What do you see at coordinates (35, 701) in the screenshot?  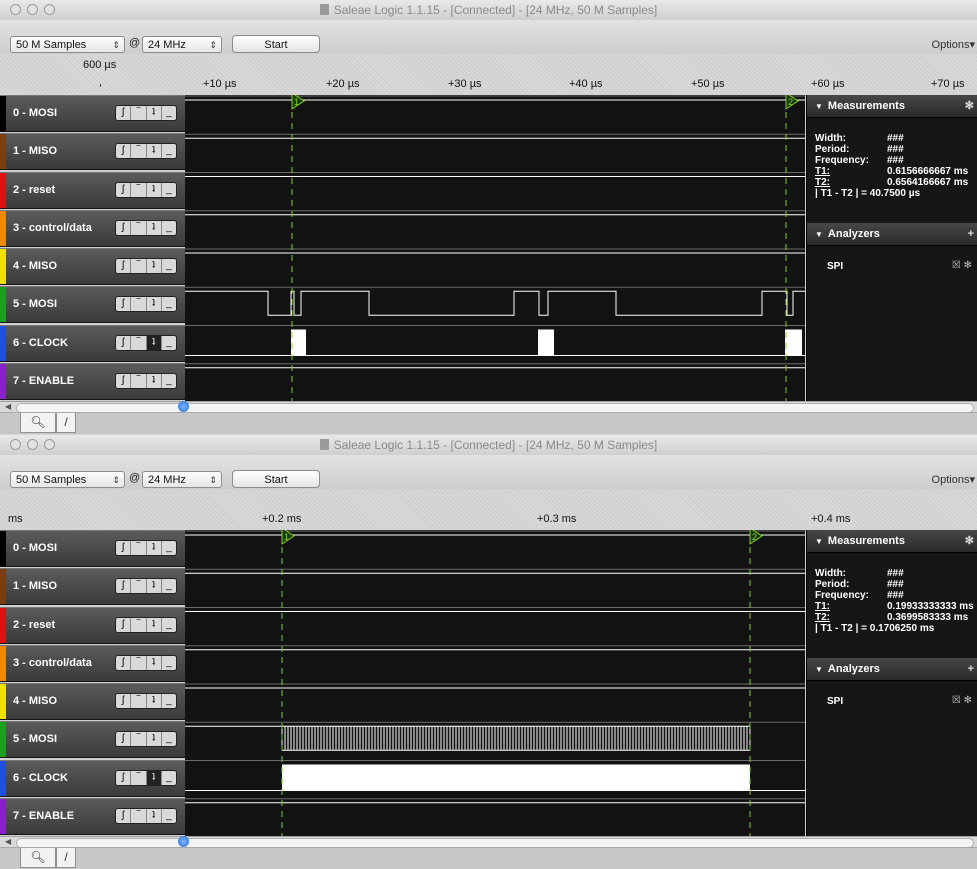 I see `channel-name: 4 - MISO` at bounding box center [35, 701].